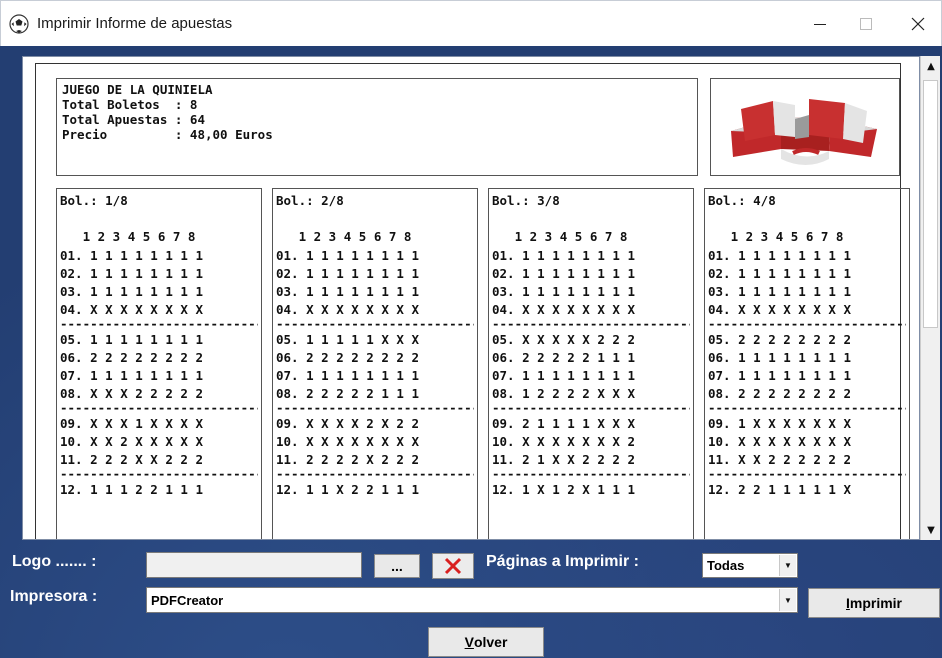 The width and height of the screenshot is (942, 658). I want to click on header-line: Total Apuestas : 64, so click(133, 119).